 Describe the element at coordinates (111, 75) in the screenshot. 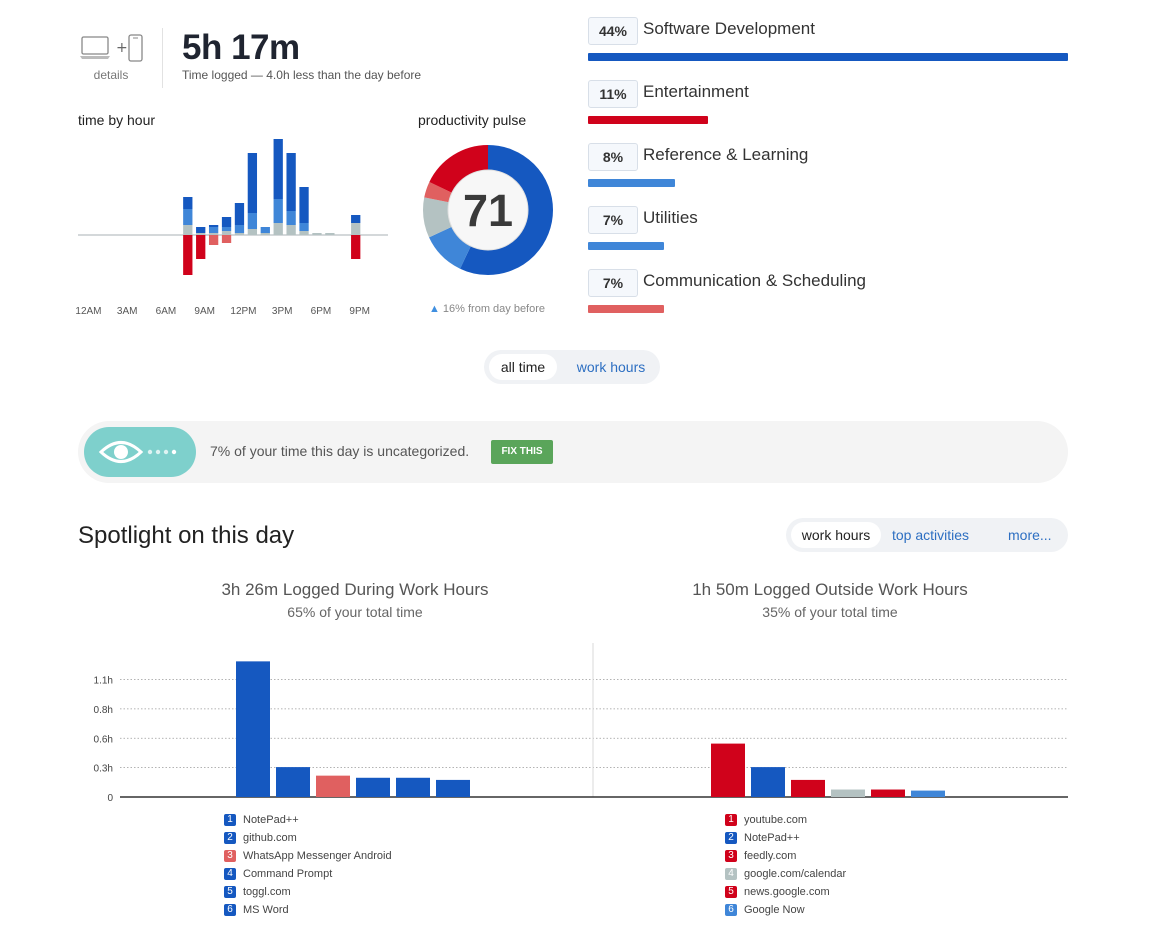

I see `details-link: details` at that location.